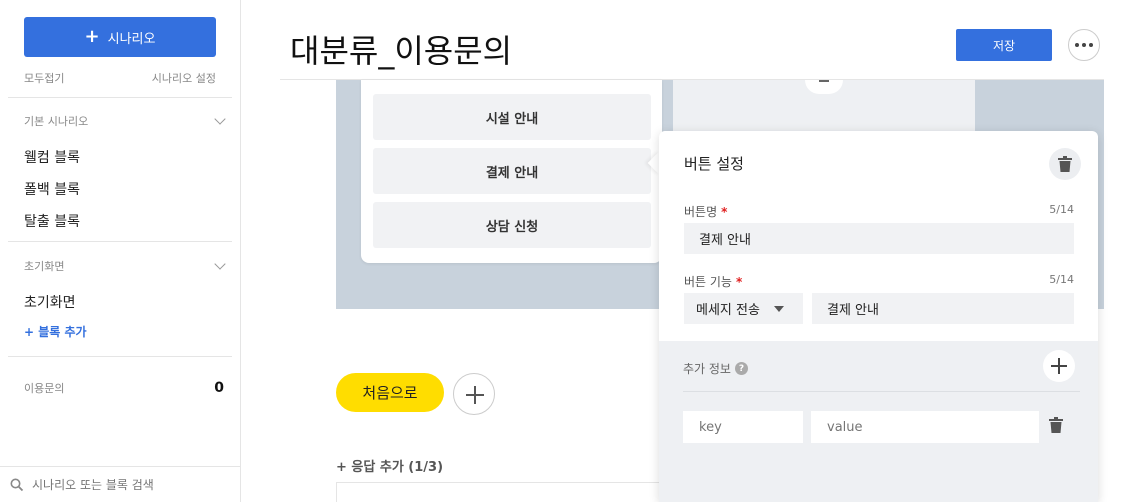 The width and height of the screenshot is (1137, 502). What do you see at coordinates (44, 78) in the screenshot?
I see `collapse-all-link: 모두접기` at bounding box center [44, 78].